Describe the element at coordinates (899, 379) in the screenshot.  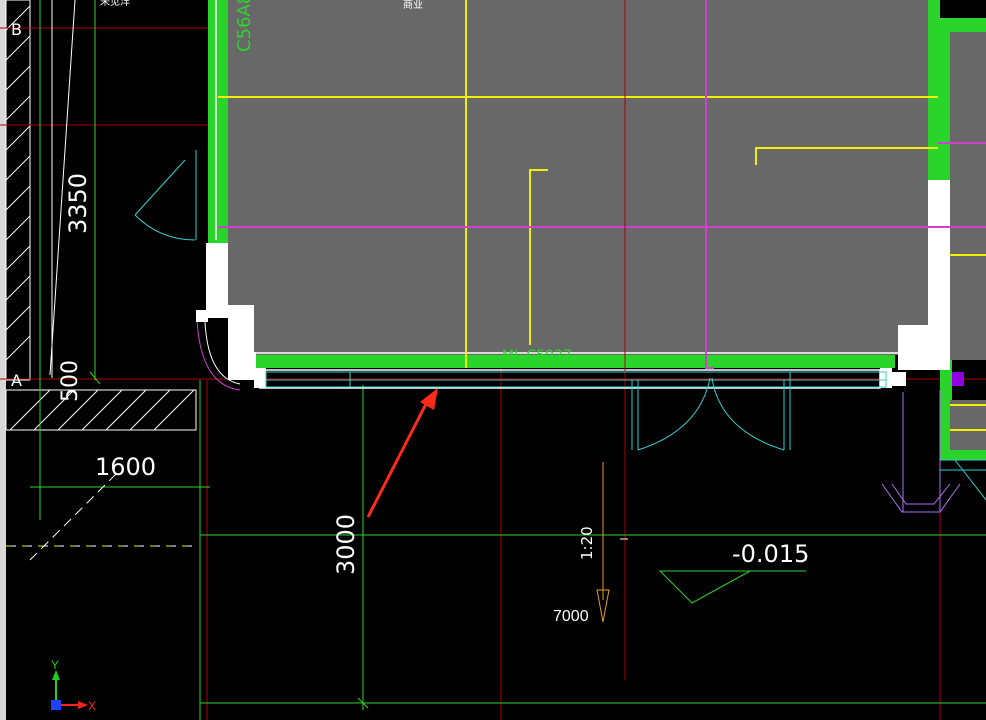
I see `white-block-right` at that location.